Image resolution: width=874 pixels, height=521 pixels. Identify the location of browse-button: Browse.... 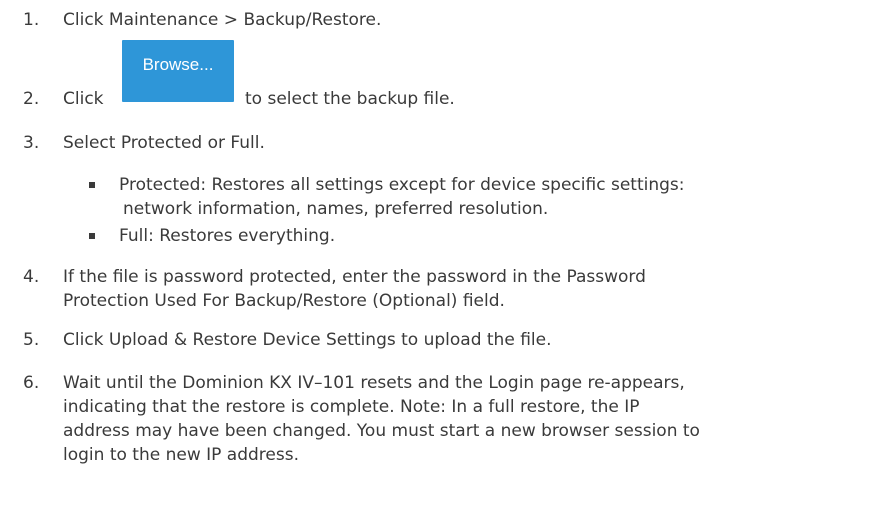
(178, 71).